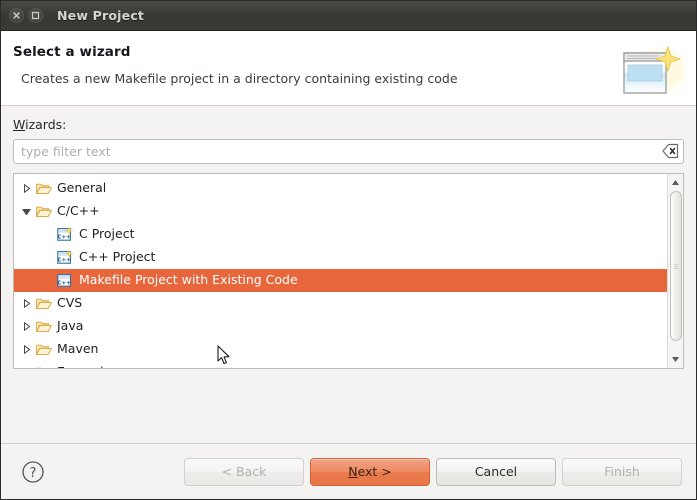 The height and width of the screenshot is (500, 697). What do you see at coordinates (340, 349) in the screenshot?
I see `tree-item-maven: Maven` at bounding box center [340, 349].